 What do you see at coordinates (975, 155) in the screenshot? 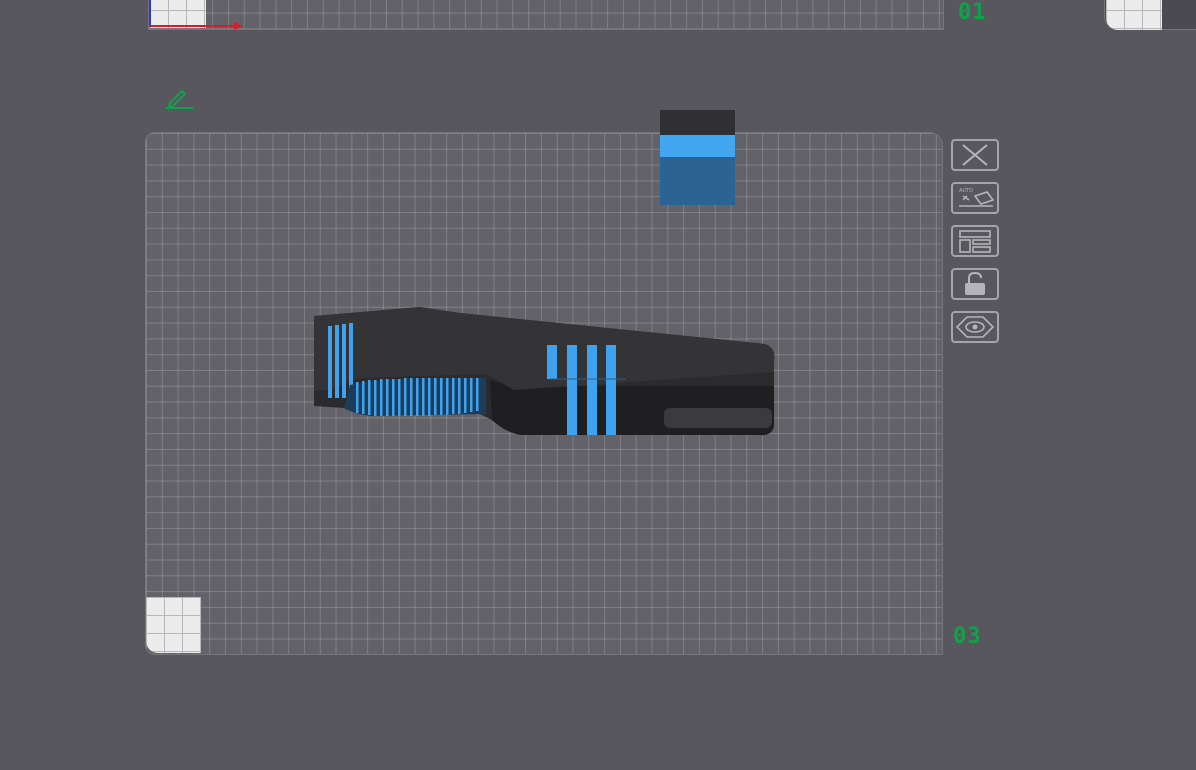
I see `close-icon` at bounding box center [975, 155].